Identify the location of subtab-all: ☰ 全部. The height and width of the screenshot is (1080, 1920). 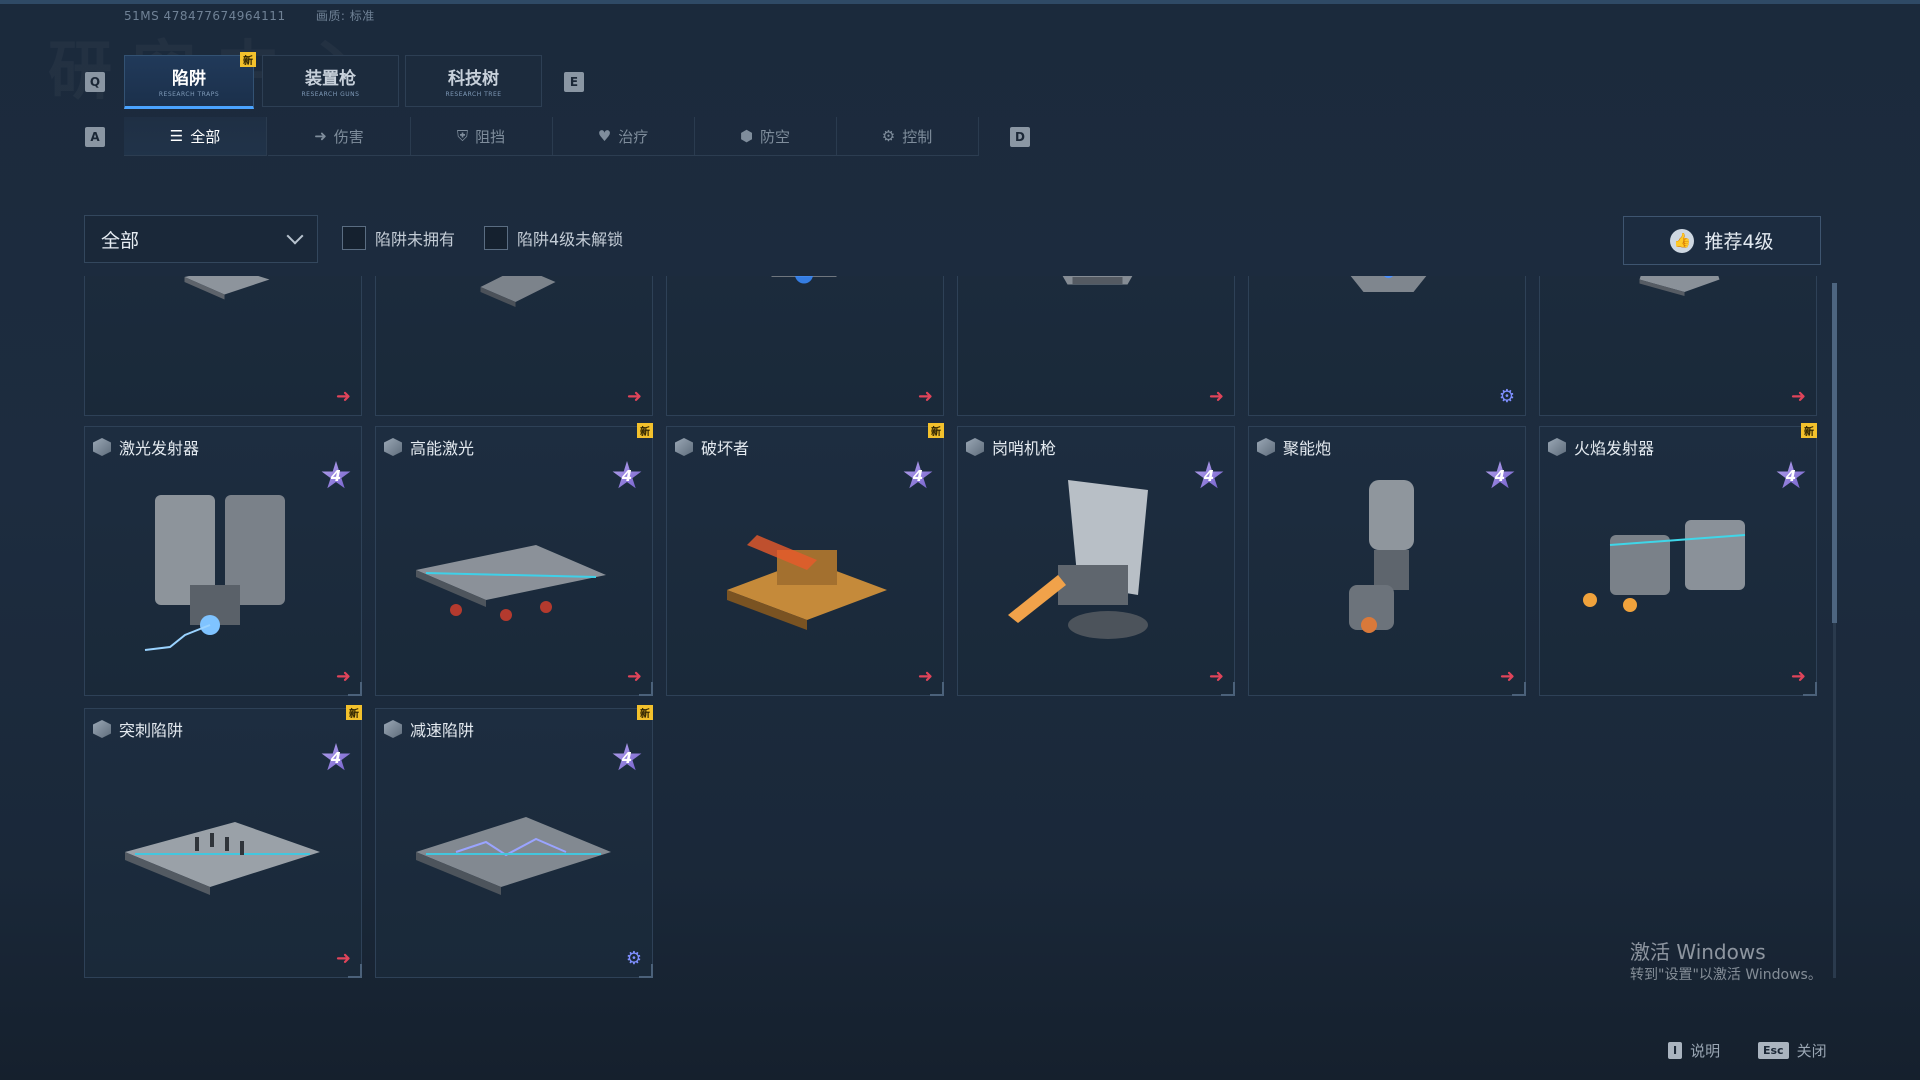
(195, 136).